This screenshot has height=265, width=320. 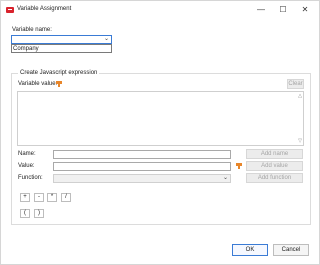 What do you see at coordinates (142, 166) in the screenshot?
I see `value-input` at bounding box center [142, 166].